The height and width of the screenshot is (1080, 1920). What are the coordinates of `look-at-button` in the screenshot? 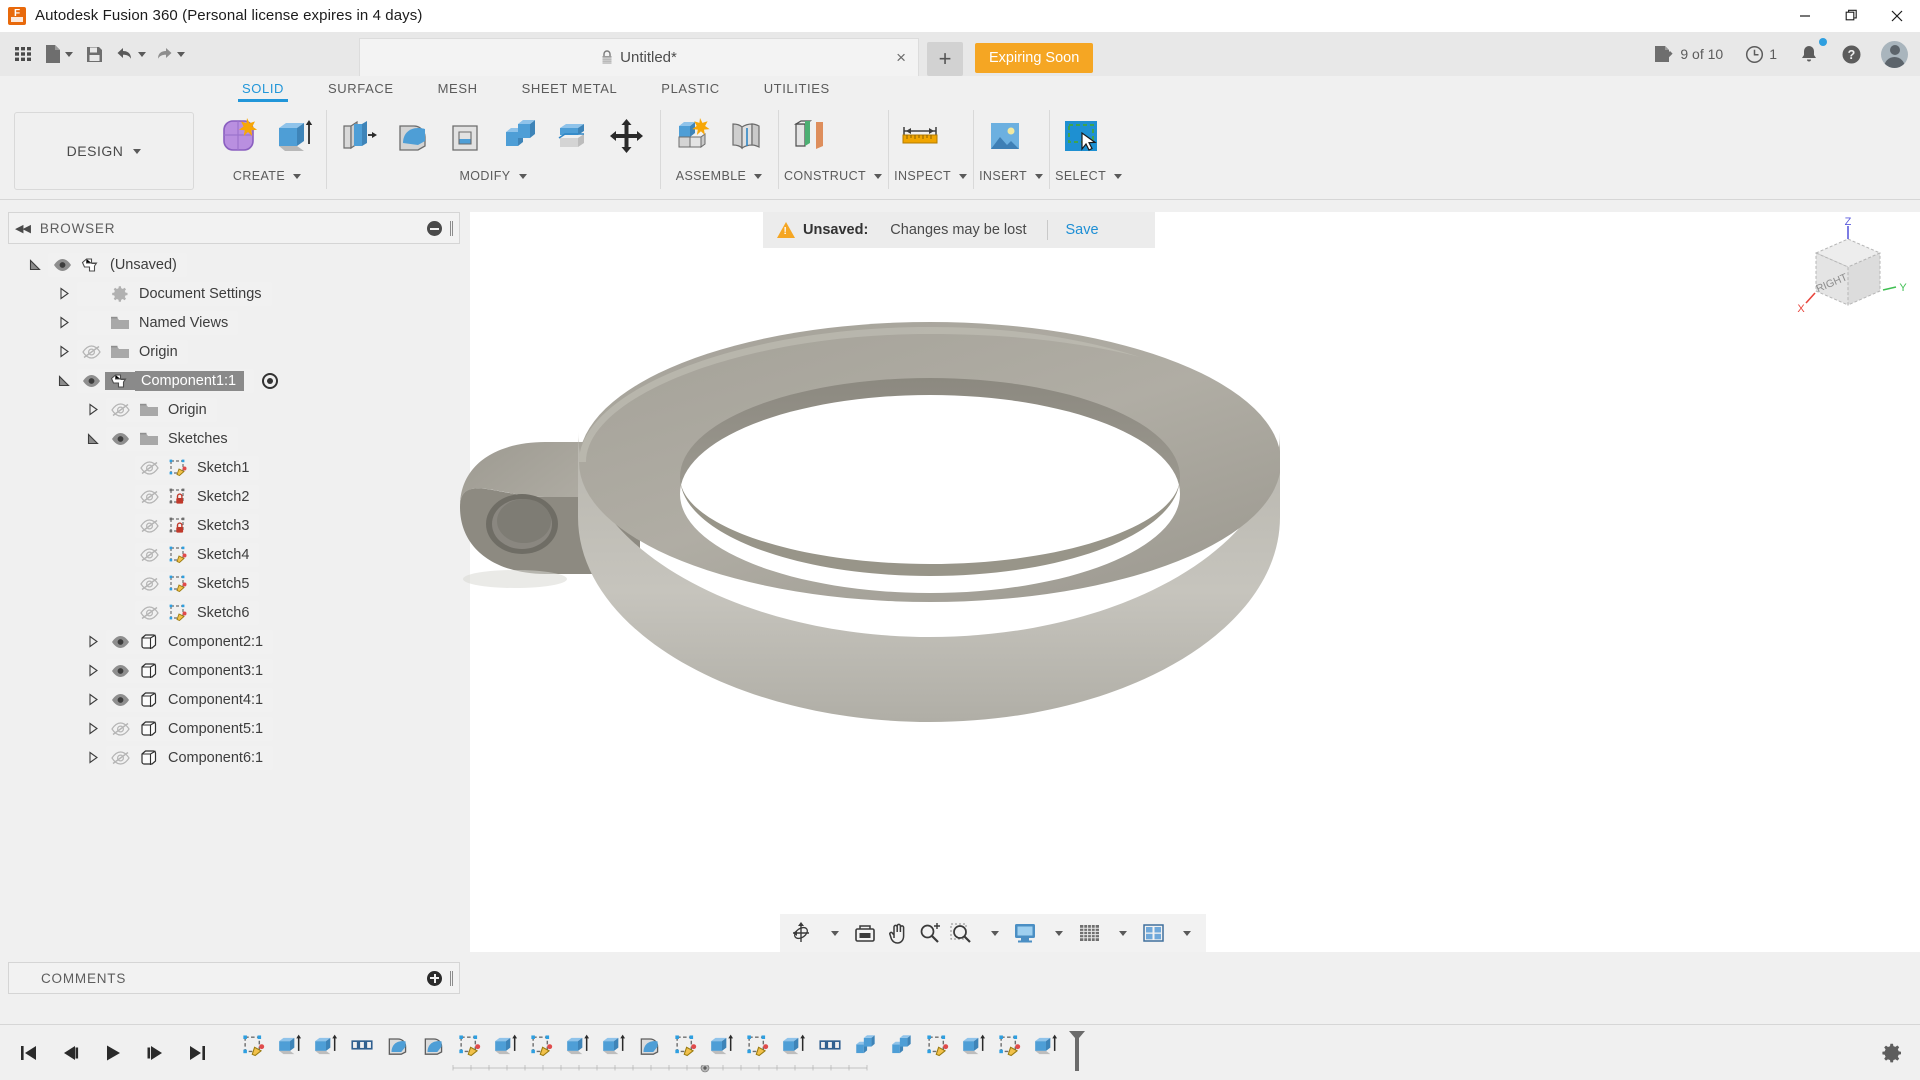 It's located at (865, 933).